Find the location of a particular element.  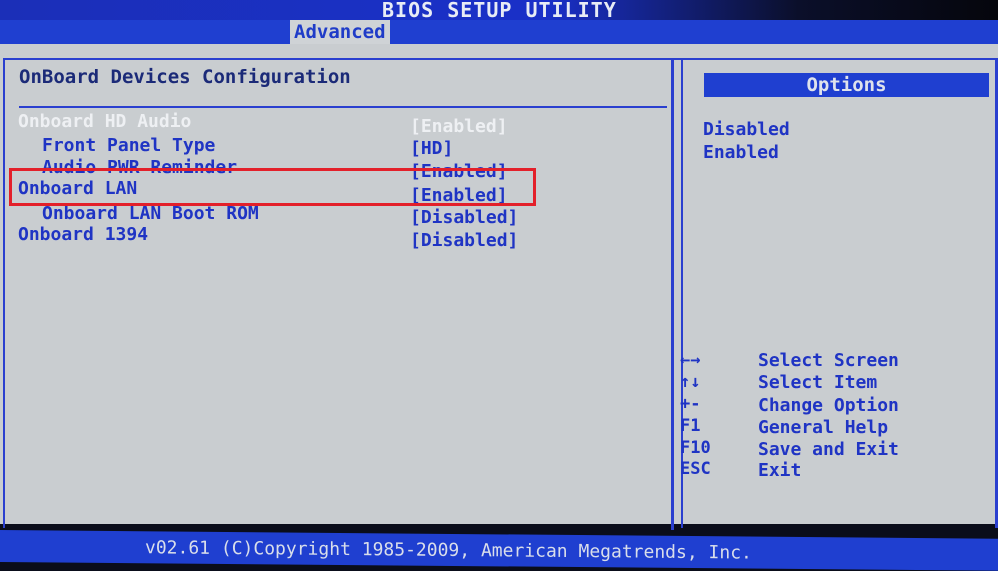

tab-bar: Advanced is located at coordinates (499, 32).